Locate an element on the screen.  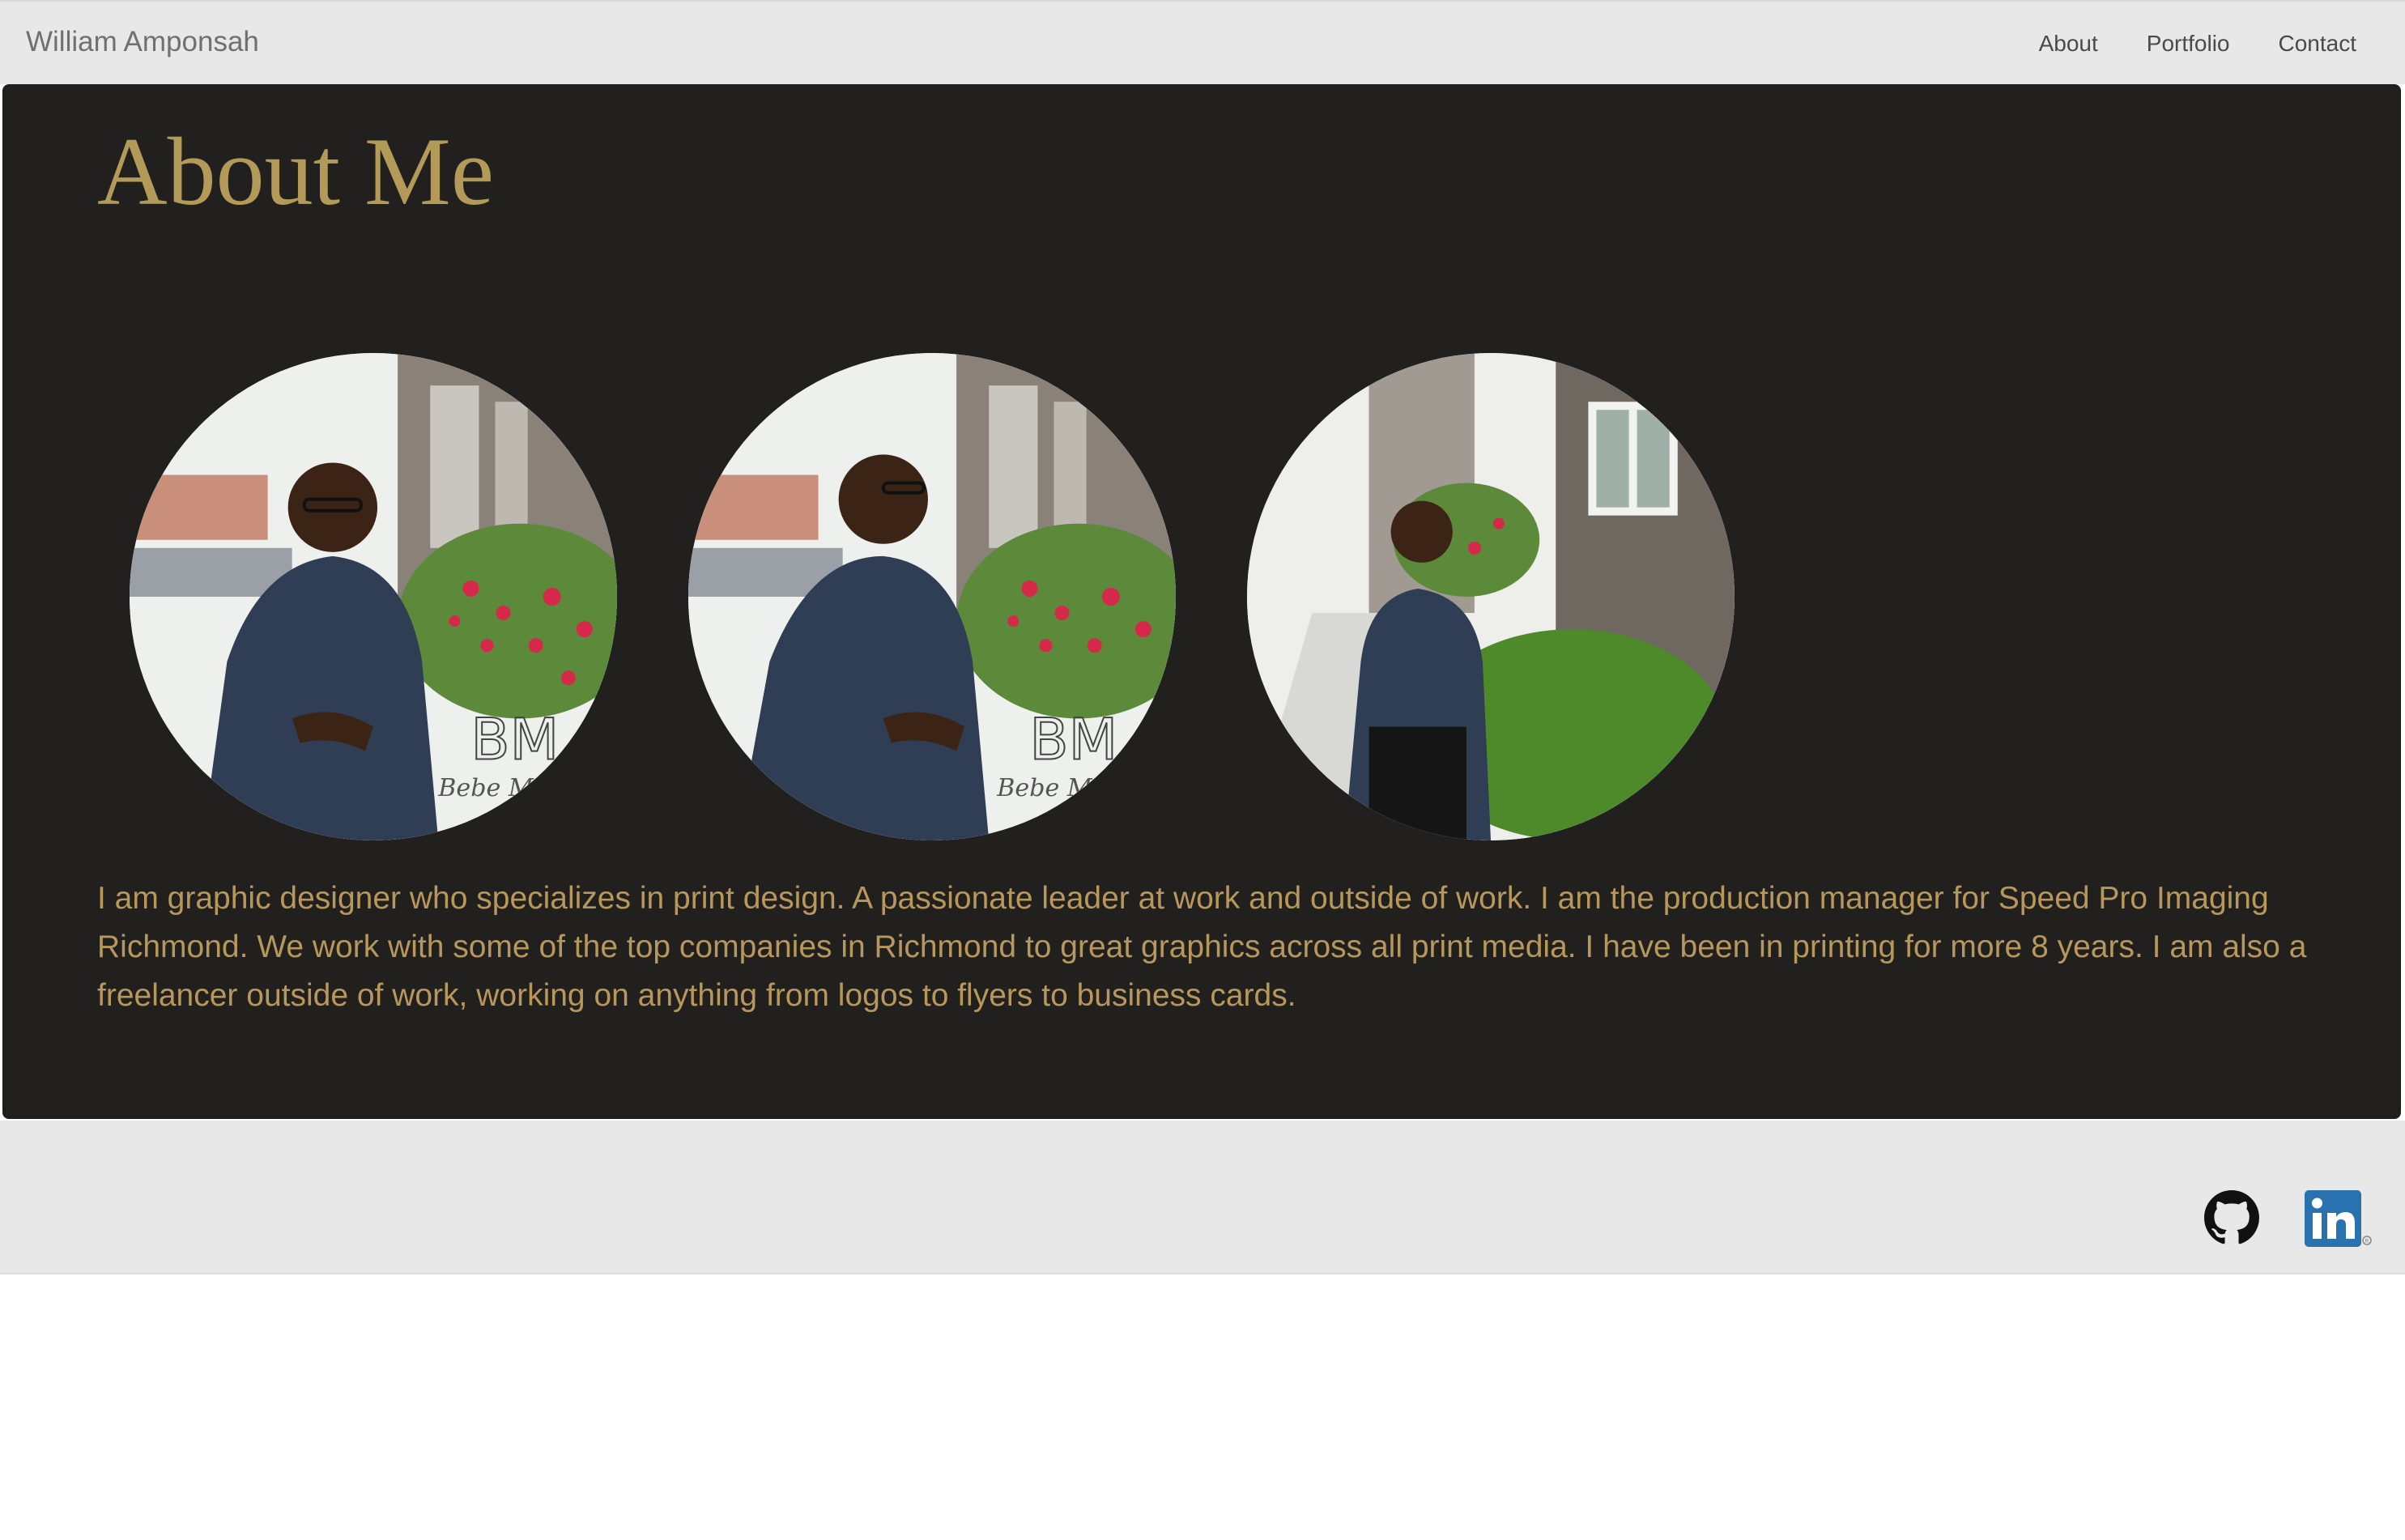
portrait-image-1: BMBebe Mo is located at coordinates (373, 596).